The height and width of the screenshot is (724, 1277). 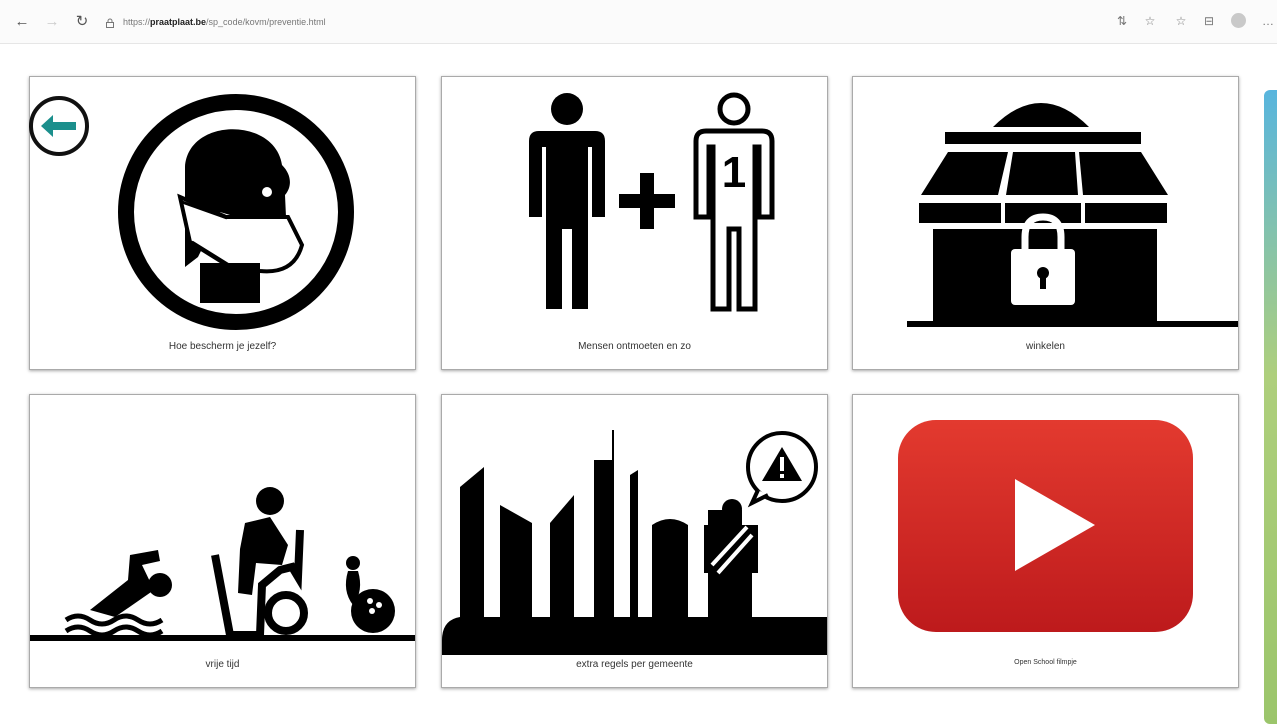 I want to click on card-label: Mensen ontmoeten en zo, so click(x=634, y=346).